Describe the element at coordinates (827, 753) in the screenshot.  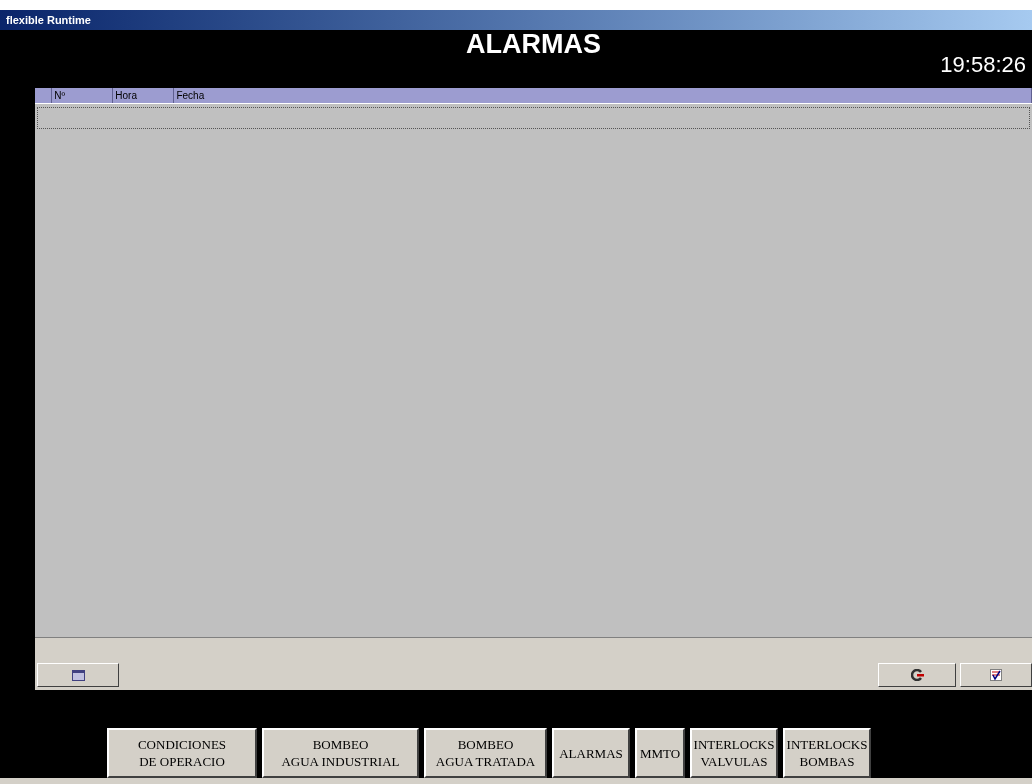
I see `nav-button: INTERLOCKS BOMBAS` at that location.